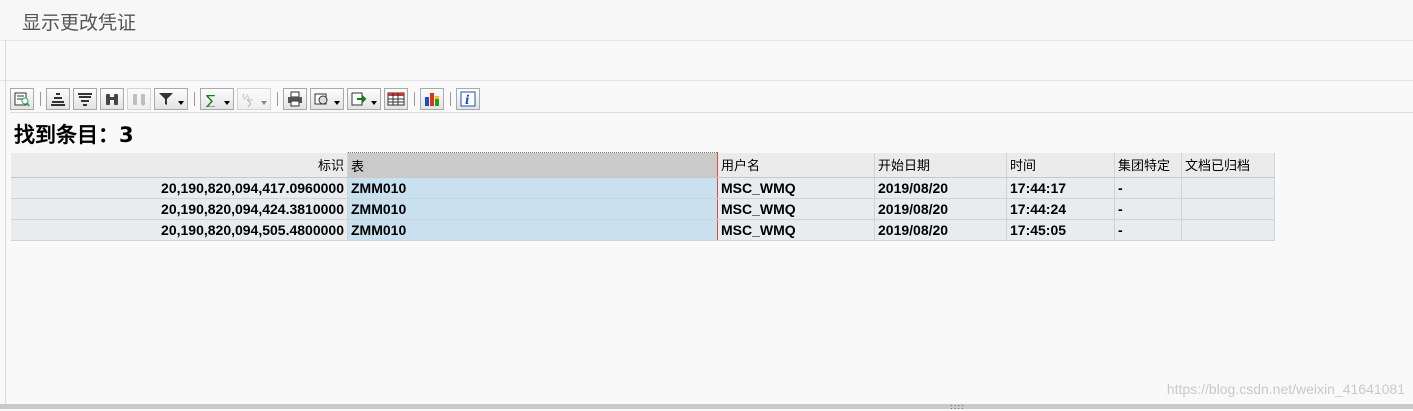 This screenshot has height=411, width=1413. I want to click on sum-button: ∑, so click(217, 99).